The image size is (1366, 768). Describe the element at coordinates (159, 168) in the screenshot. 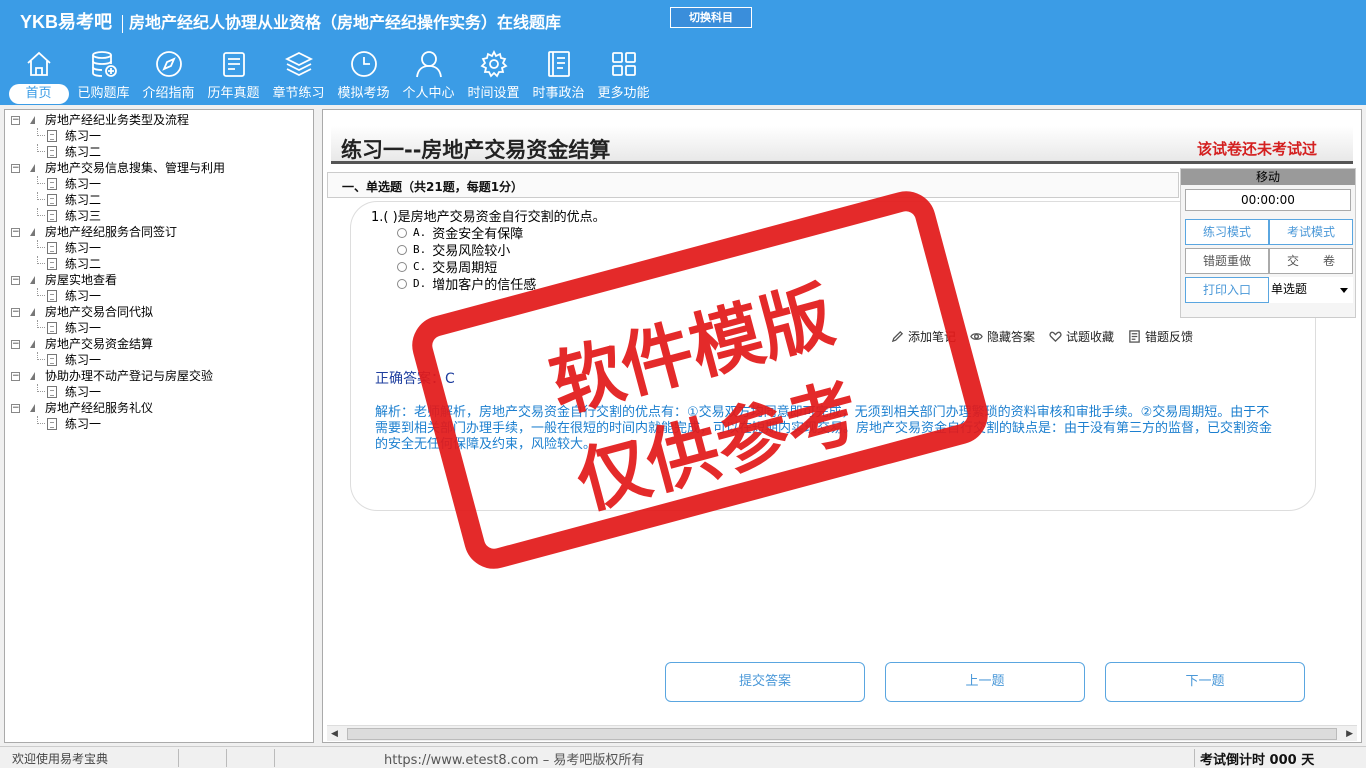

I see `tree-chapter: − 房地产交易信息搜集、管理与利用` at that location.